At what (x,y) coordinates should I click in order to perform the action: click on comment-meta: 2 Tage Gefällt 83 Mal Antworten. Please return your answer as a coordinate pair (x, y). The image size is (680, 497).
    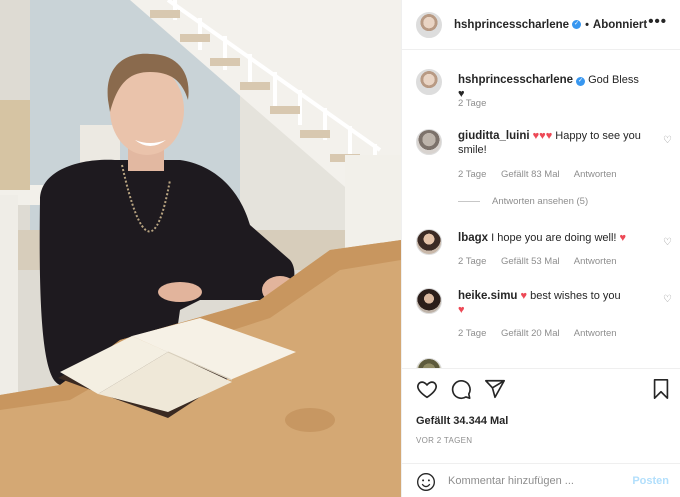
    Looking at the image, I should click on (543, 174).